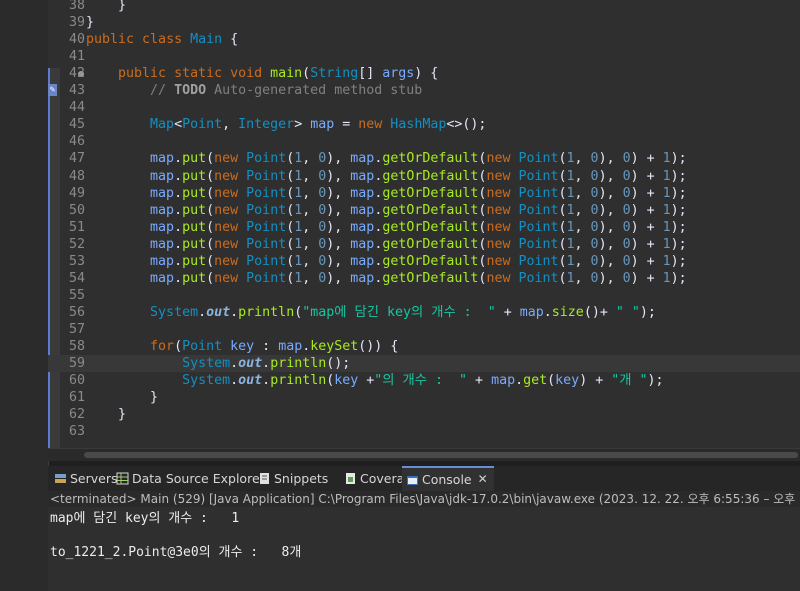 The width and height of the screenshot is (800, 591). What do you see at coordinates (178, 125) in the screenshot?
I see `code-token: <` at bounding box center [178, 125].